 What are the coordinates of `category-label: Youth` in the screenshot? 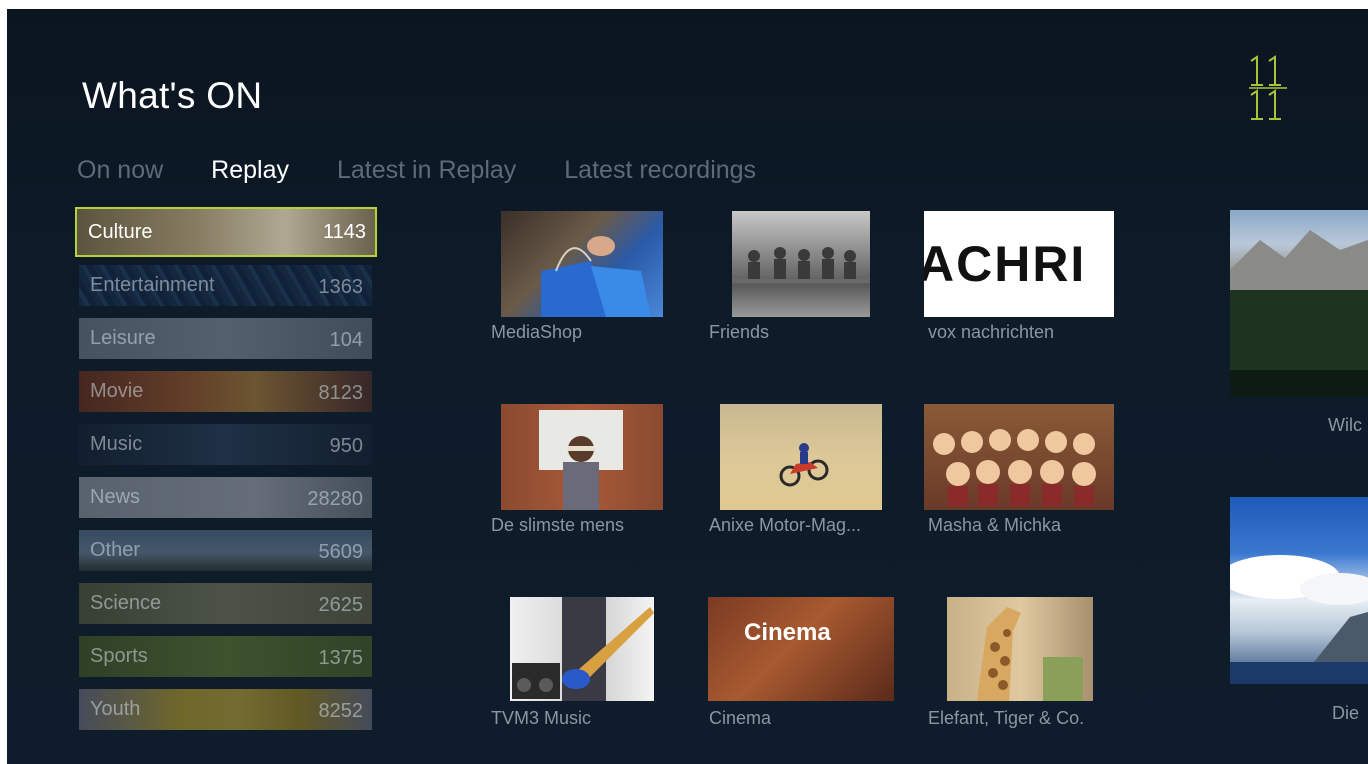 It's located at (115, 709).